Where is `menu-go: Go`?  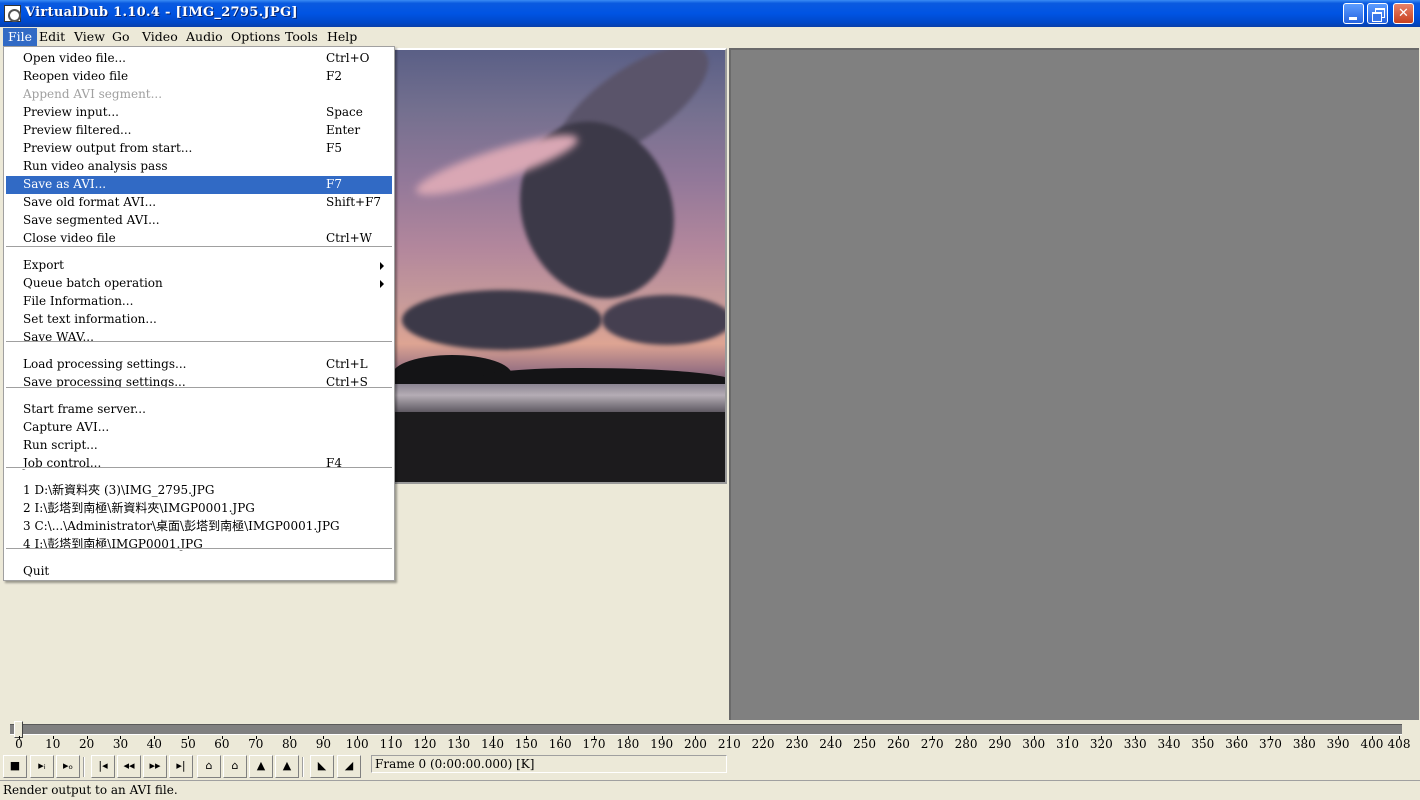 menu-go: Go is located at coordinates (121, 37).